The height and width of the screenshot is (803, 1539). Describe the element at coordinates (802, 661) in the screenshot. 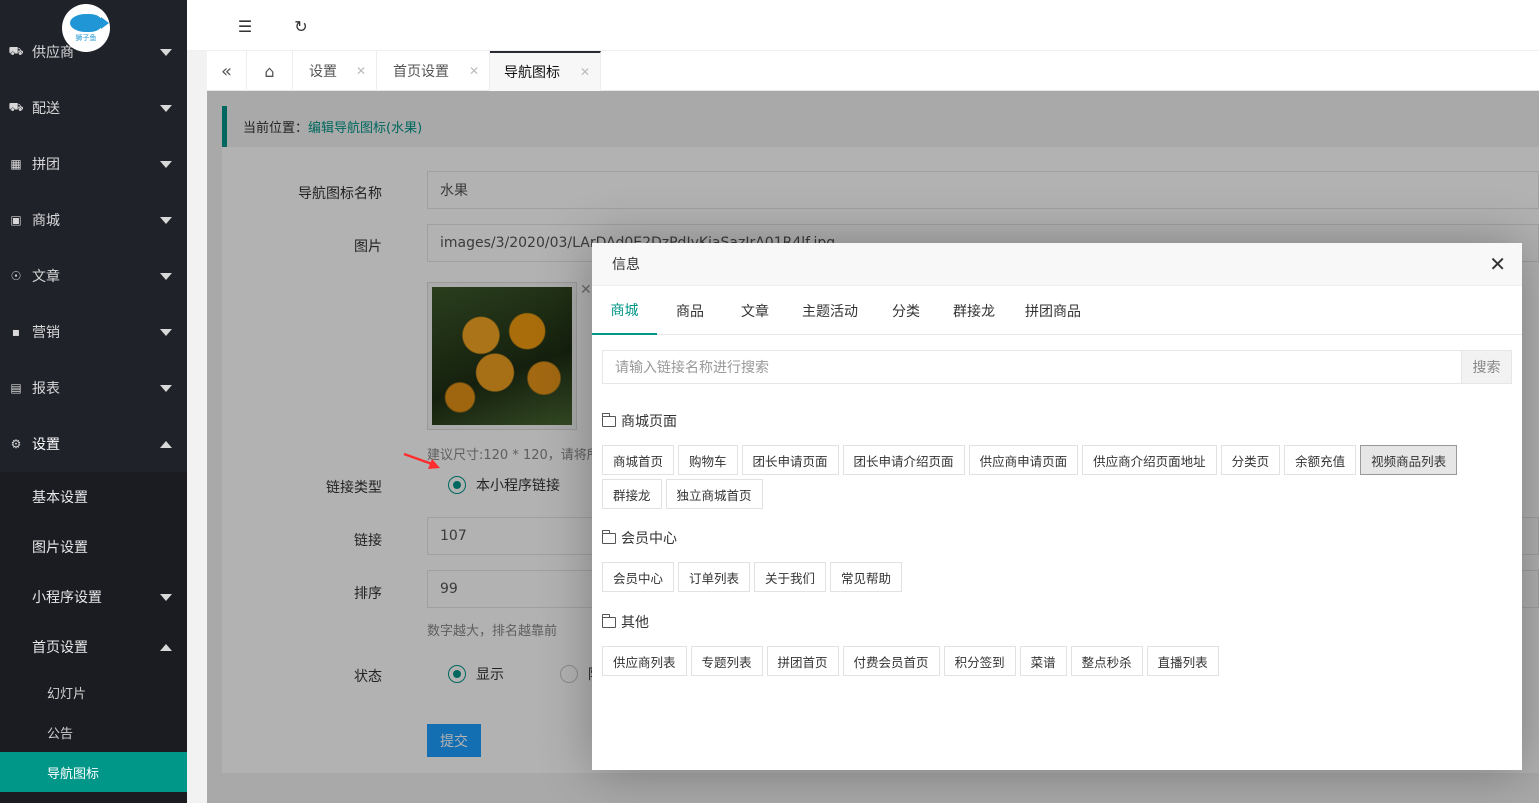

I see `link-chip: 拼团首页` at that location.